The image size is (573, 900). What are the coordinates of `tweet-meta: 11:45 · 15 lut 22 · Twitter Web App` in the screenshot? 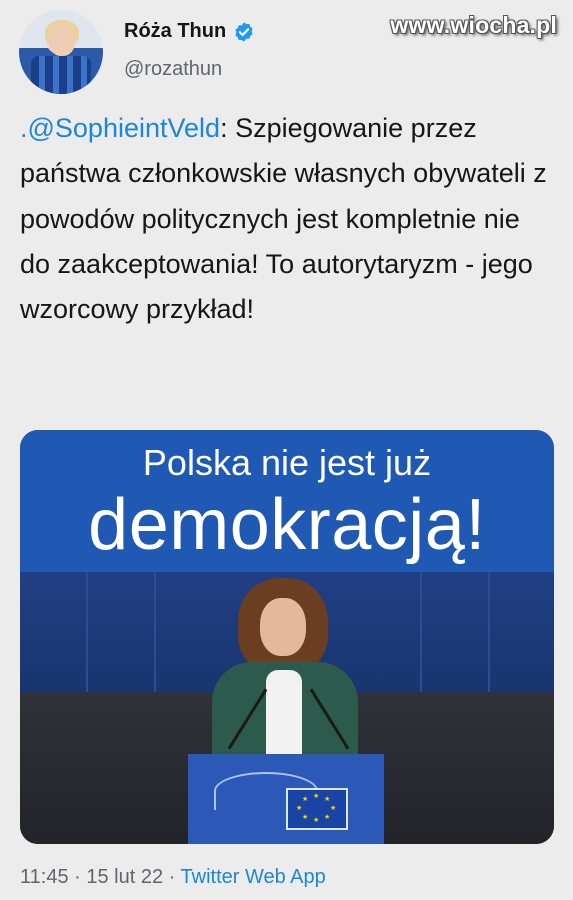 It's located at (173, 877).